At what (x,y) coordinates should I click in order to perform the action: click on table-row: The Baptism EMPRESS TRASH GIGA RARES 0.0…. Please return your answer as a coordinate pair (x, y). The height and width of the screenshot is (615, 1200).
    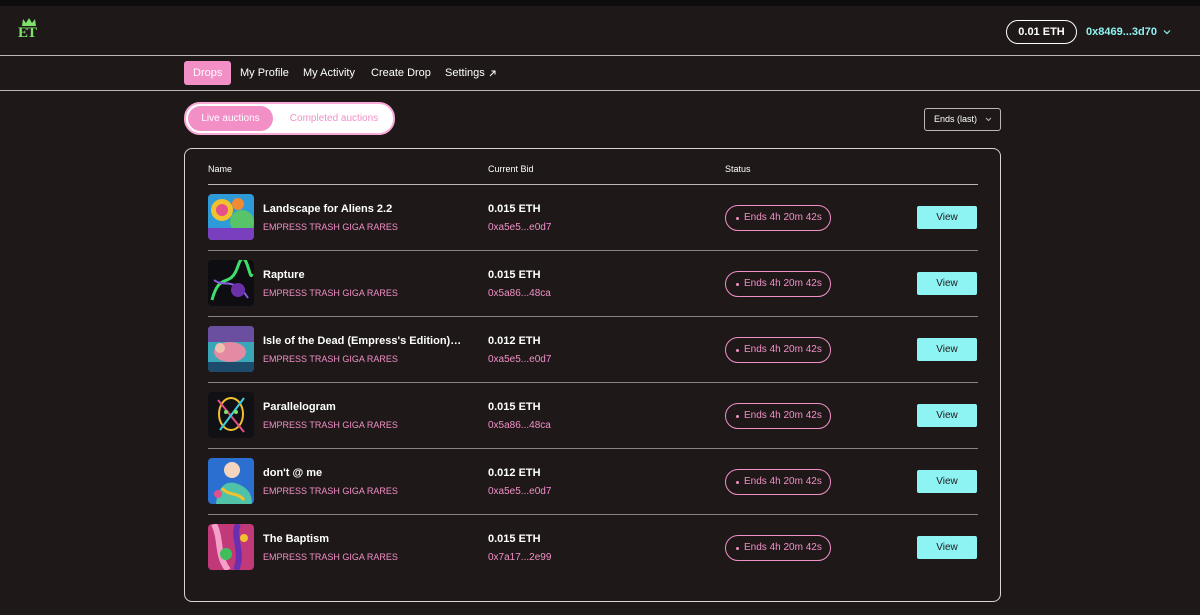
    Looking at the image, I should click on (593, 548).